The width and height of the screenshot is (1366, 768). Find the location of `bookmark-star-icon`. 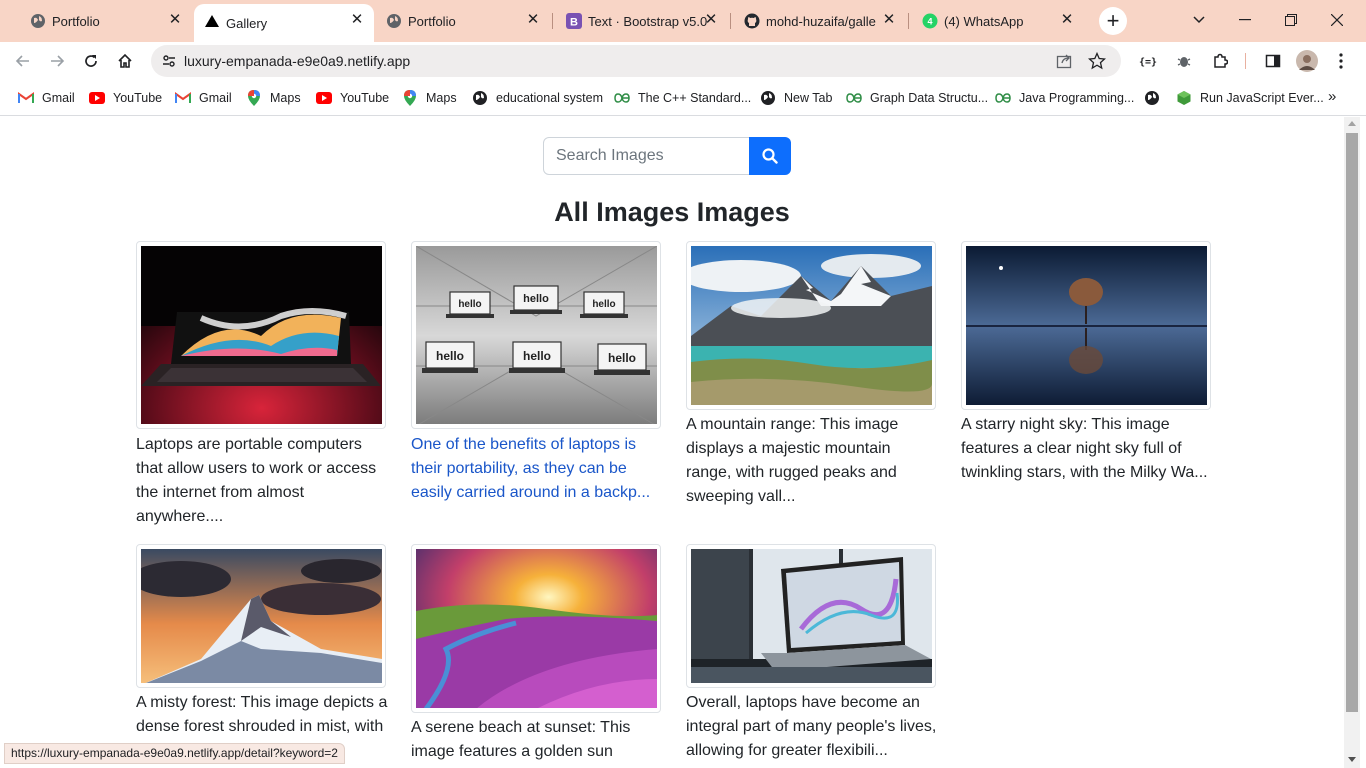

bookmark-star-icon is located at coordinates (1097, 63).